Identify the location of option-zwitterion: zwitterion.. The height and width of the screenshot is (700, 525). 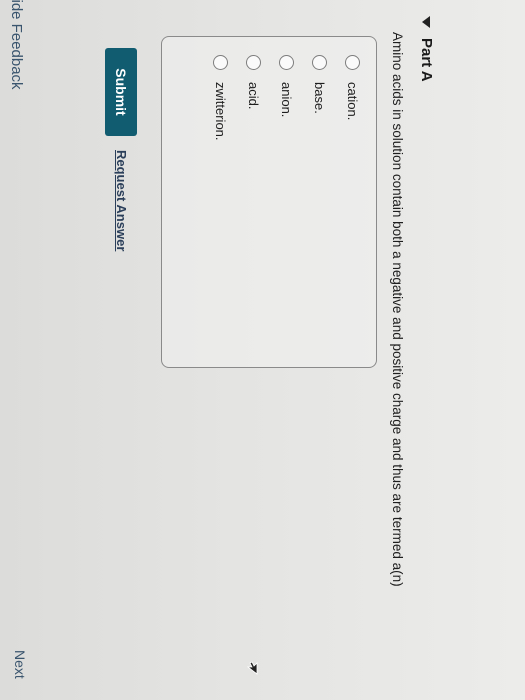
(220, 98).